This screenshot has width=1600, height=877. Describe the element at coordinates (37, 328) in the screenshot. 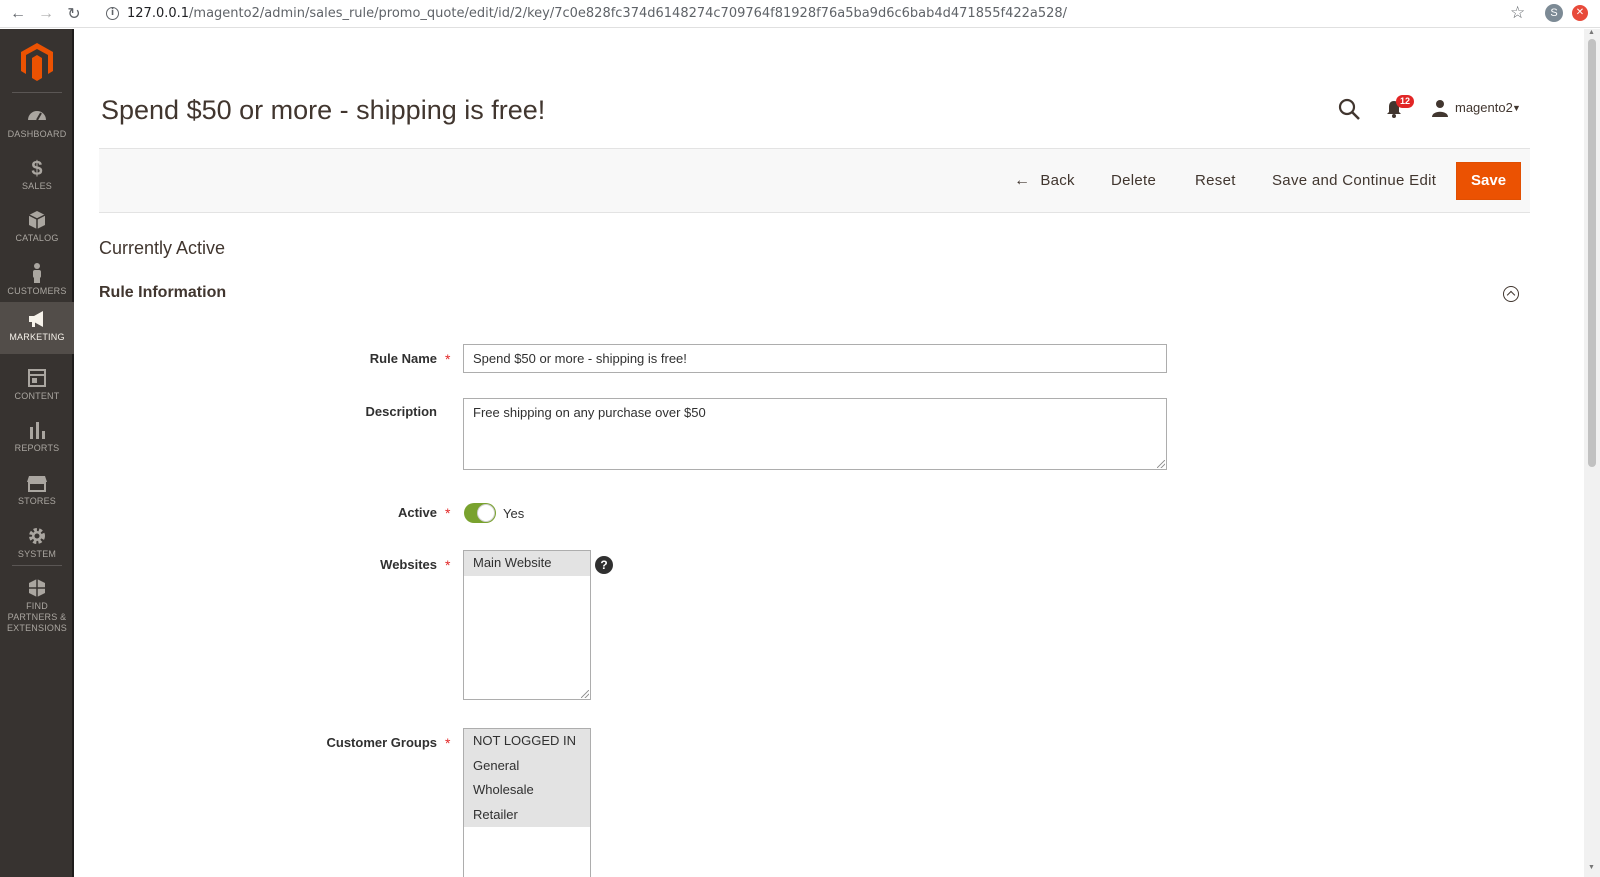

I see `sidebar-item-marketing: Marketing` at that location.